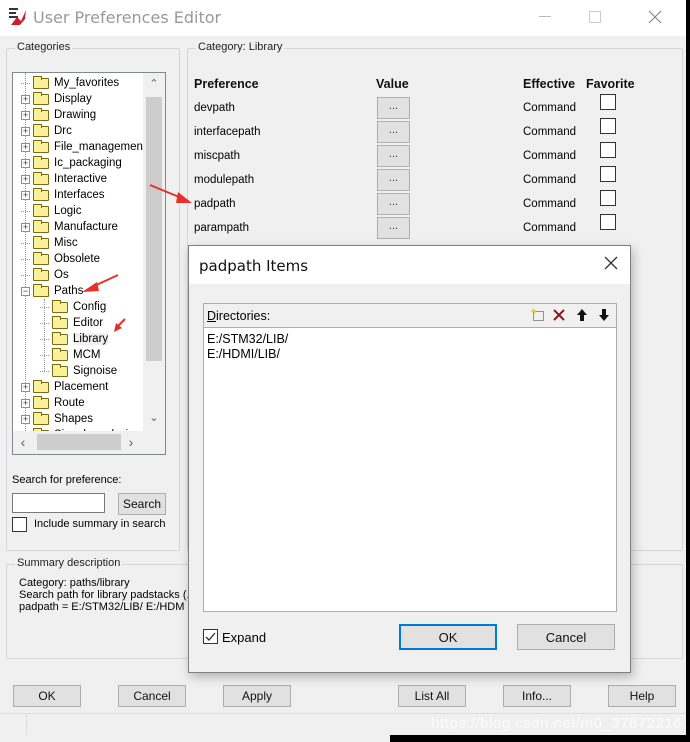 The image size is (690, 742). What do you see at coordinates (79, 195) in the screenshot?
I see `tree-item-label: Interfaces` at bounding box center [79, 195].